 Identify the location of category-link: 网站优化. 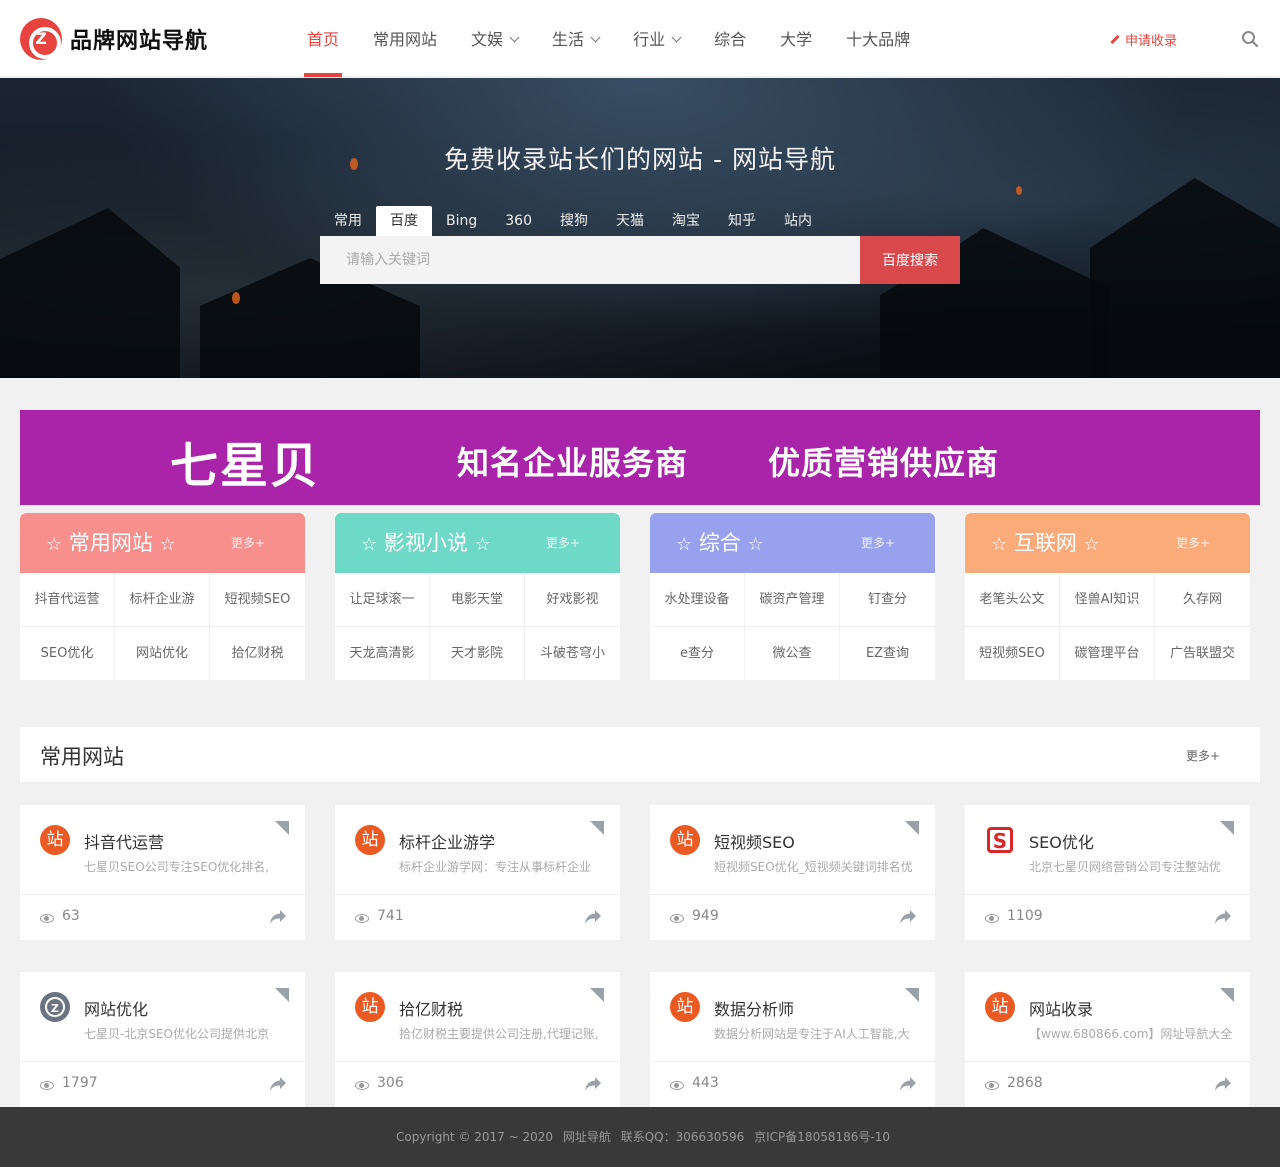
(162, 654).